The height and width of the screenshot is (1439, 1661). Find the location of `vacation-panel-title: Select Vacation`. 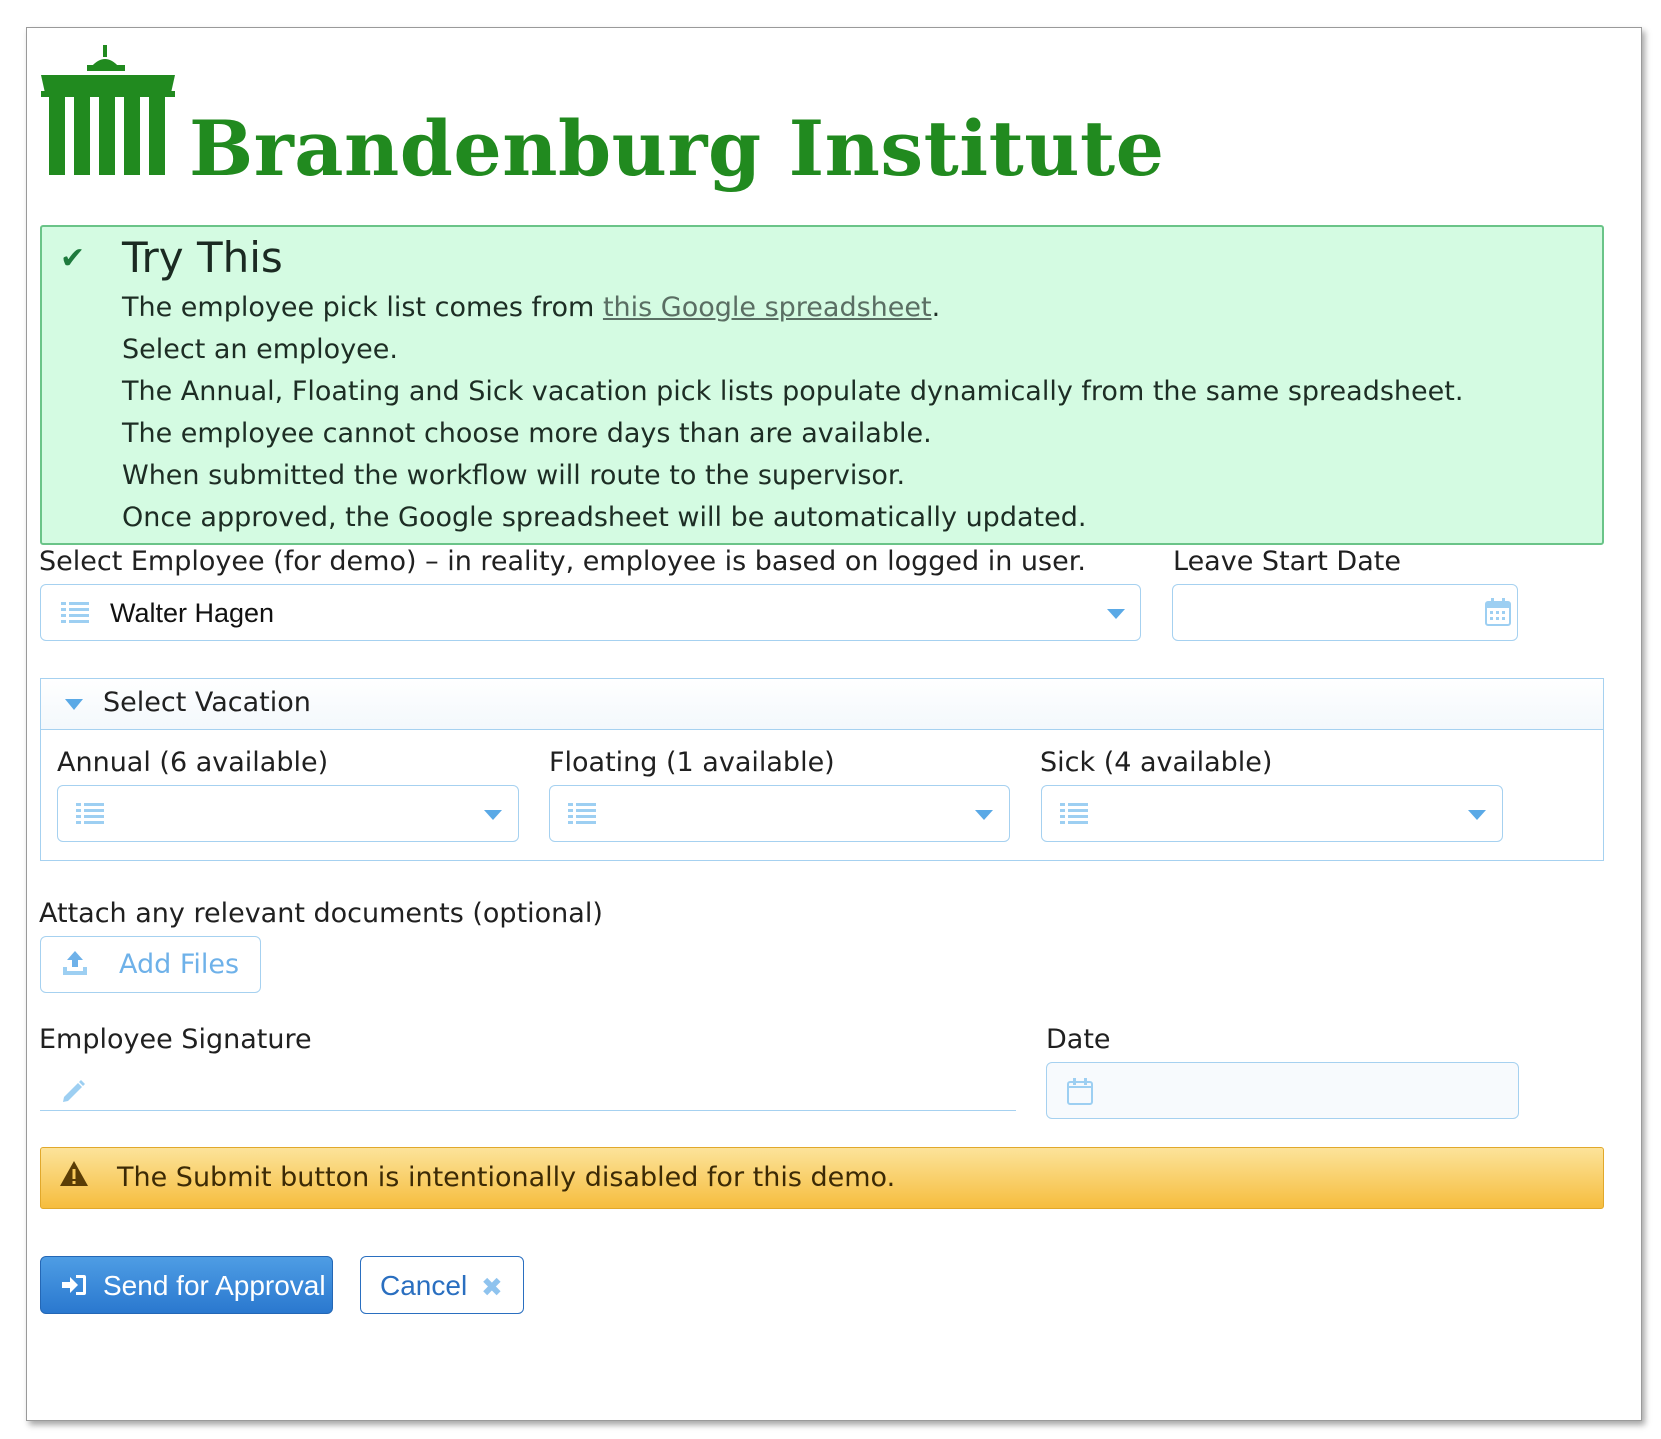

vacation-panel-title: Select Vacation is located at coordinates (207, 702).